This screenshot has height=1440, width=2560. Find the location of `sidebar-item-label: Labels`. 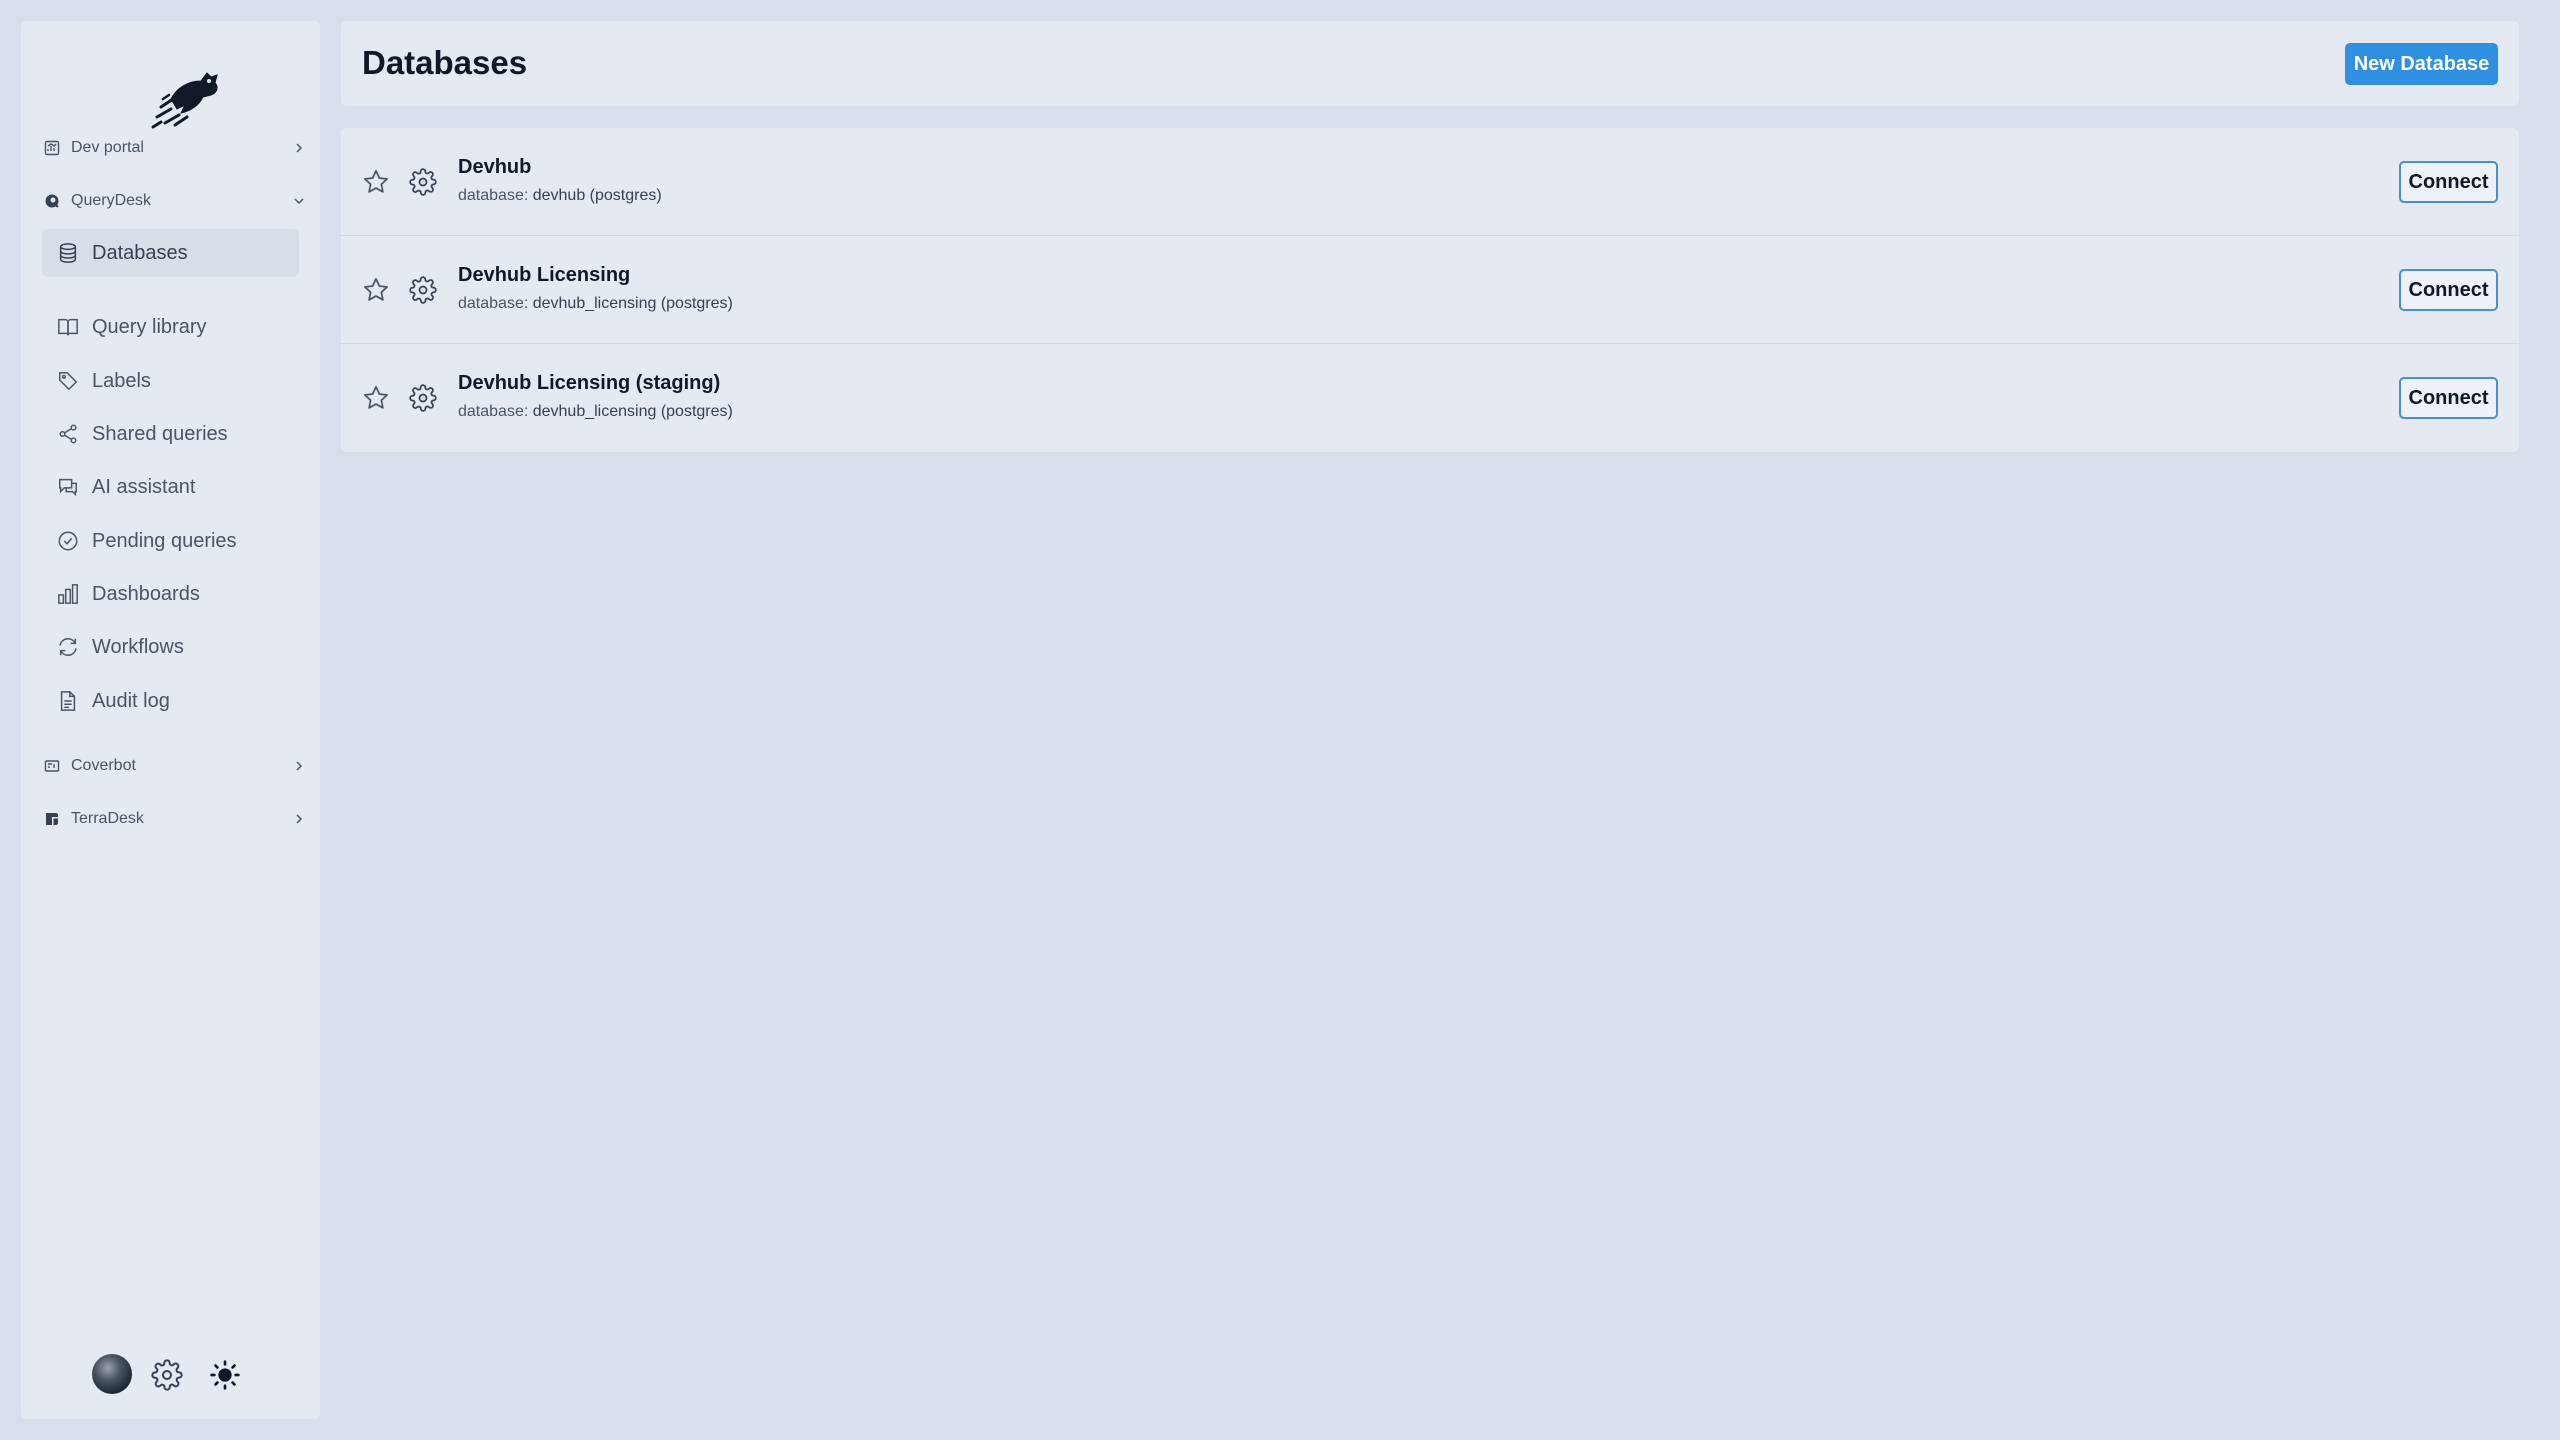

sidebar-item-label: Labels is located at coordinates (121, 380).